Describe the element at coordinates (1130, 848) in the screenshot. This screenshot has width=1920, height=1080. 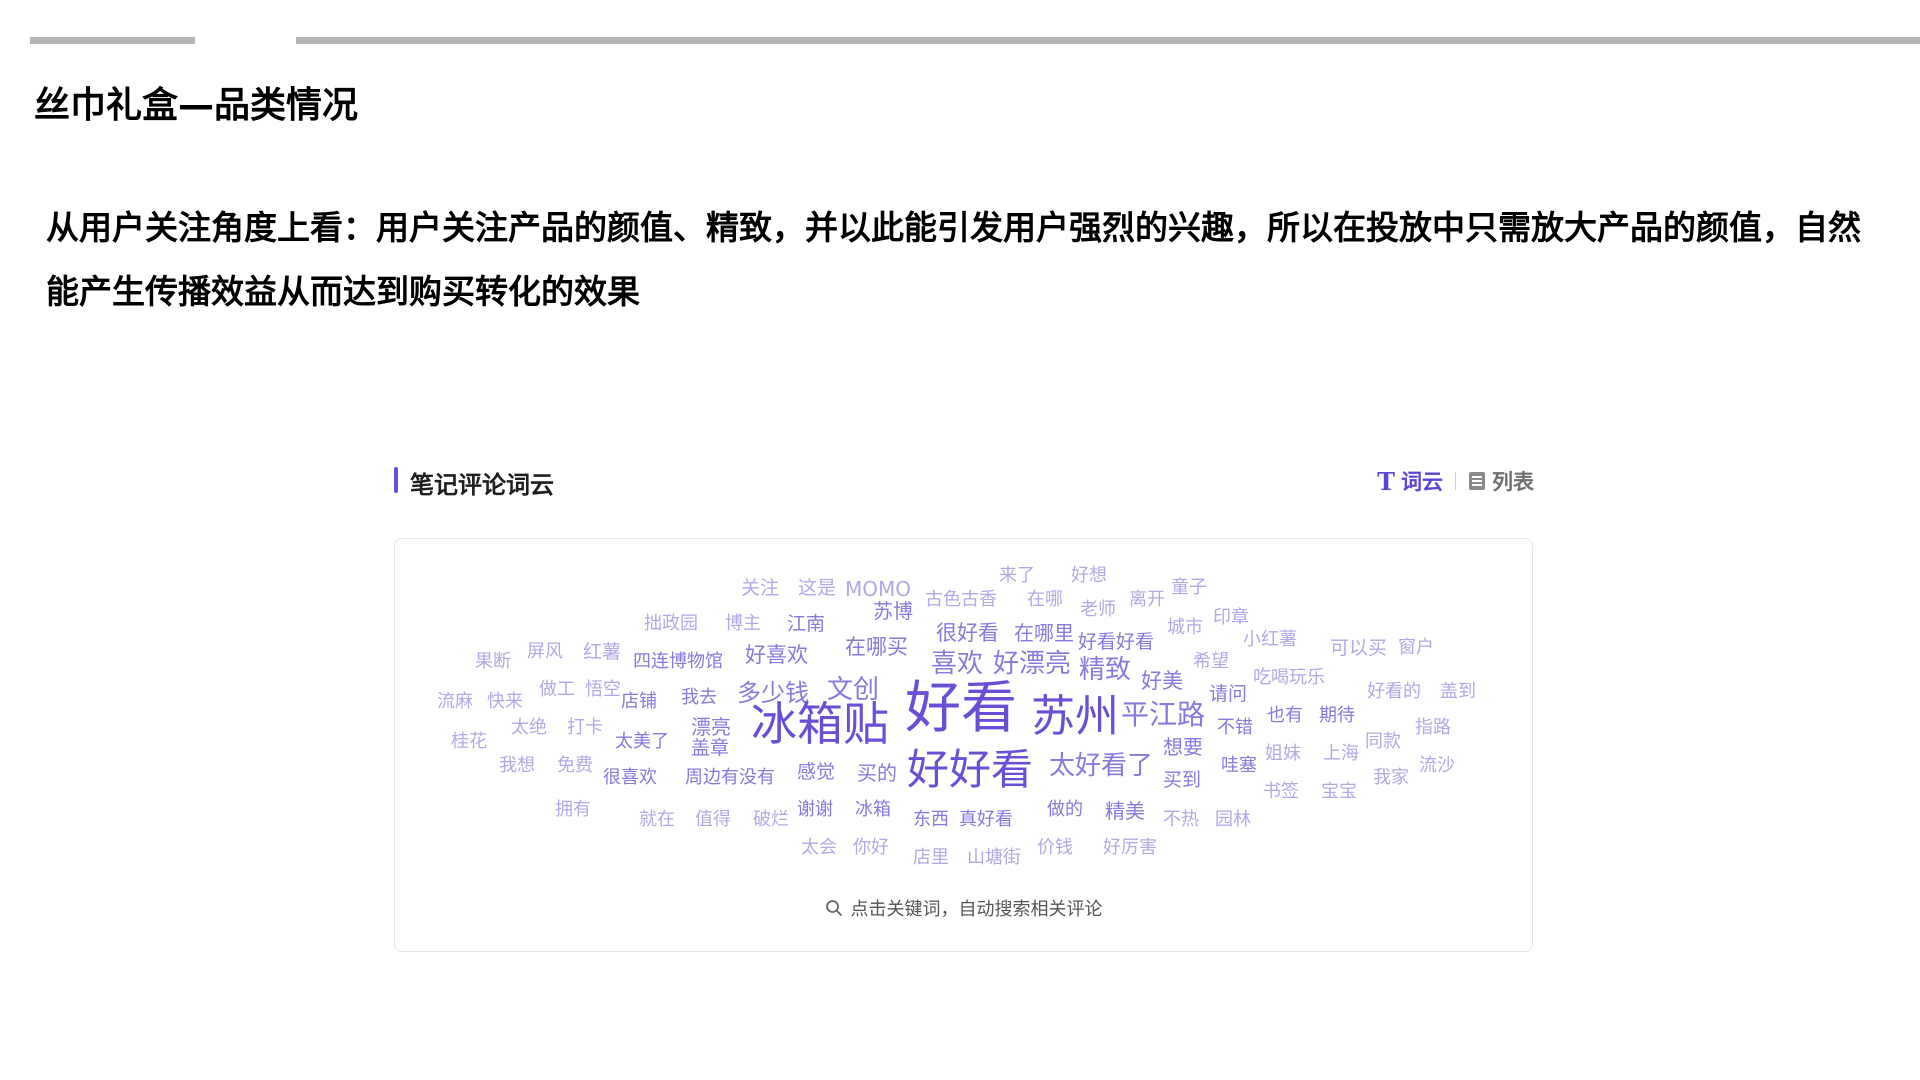
I see `wordcloud-word: 好厉害` at that location.